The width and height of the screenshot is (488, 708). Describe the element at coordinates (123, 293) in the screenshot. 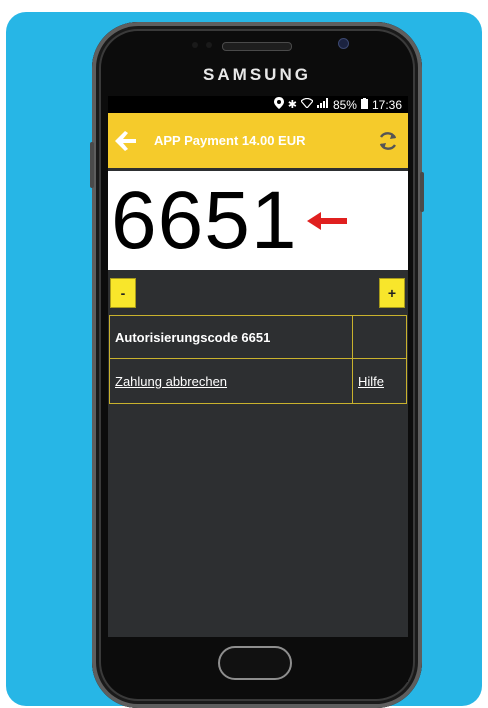

I see `decrement-button: -` at that location.